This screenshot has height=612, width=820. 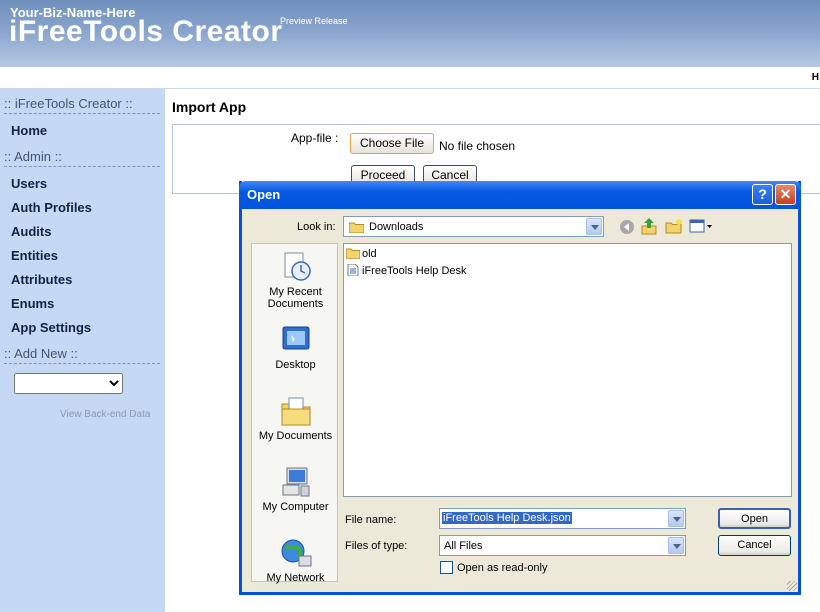 I want to click on help-button: ?, so click(x=762, y=194).